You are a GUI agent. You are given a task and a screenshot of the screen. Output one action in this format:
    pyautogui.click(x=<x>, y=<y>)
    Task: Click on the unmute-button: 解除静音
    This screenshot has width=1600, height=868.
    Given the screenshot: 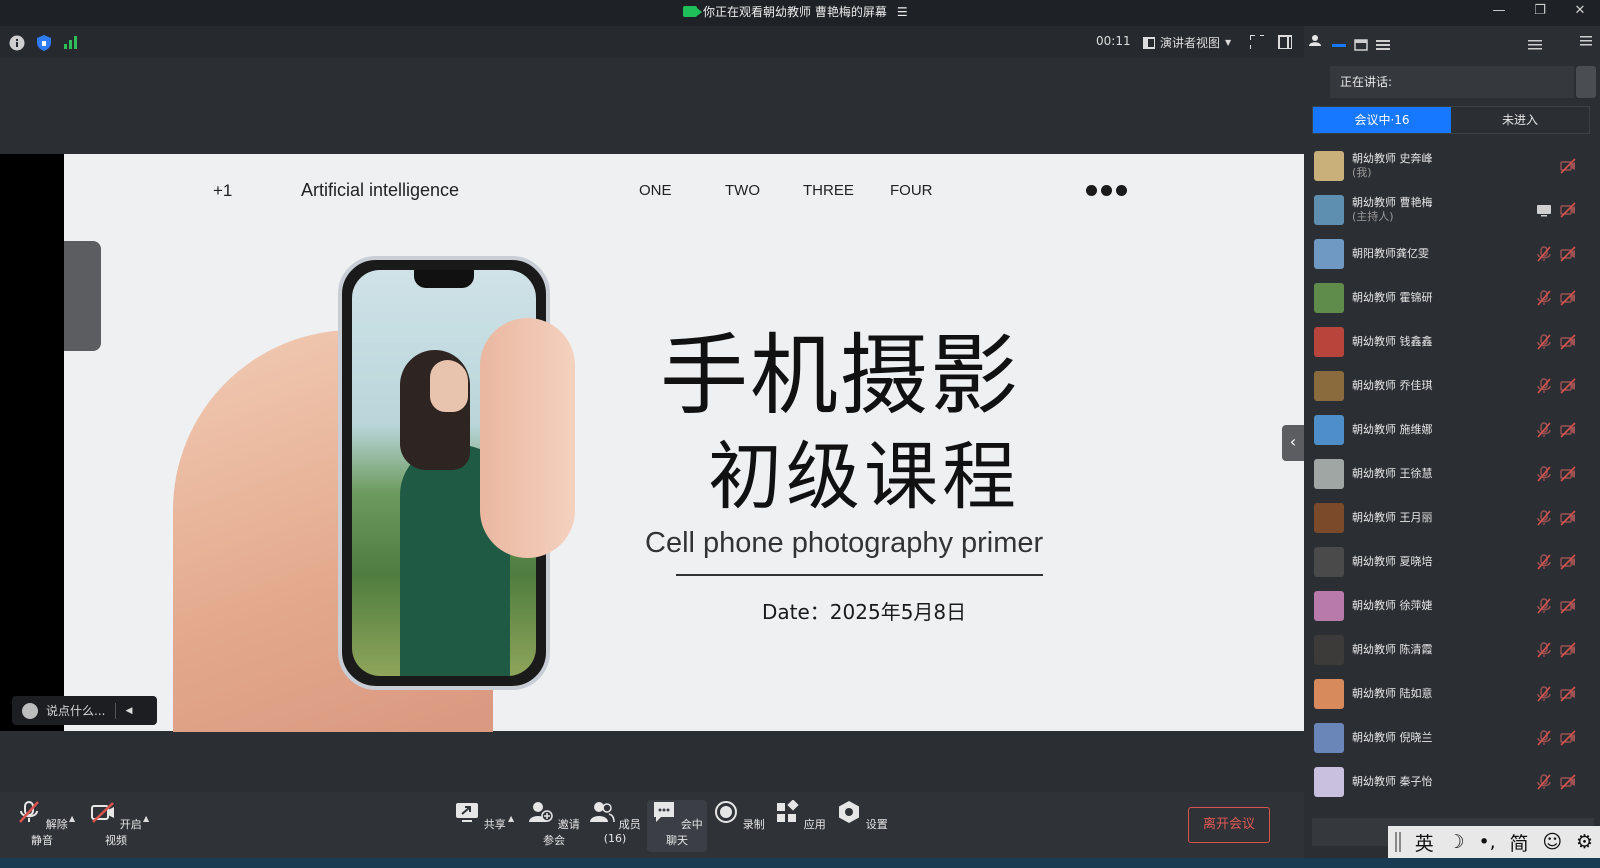 What is the action you would take?
    pyautogui.click(x=42, y=824)
    